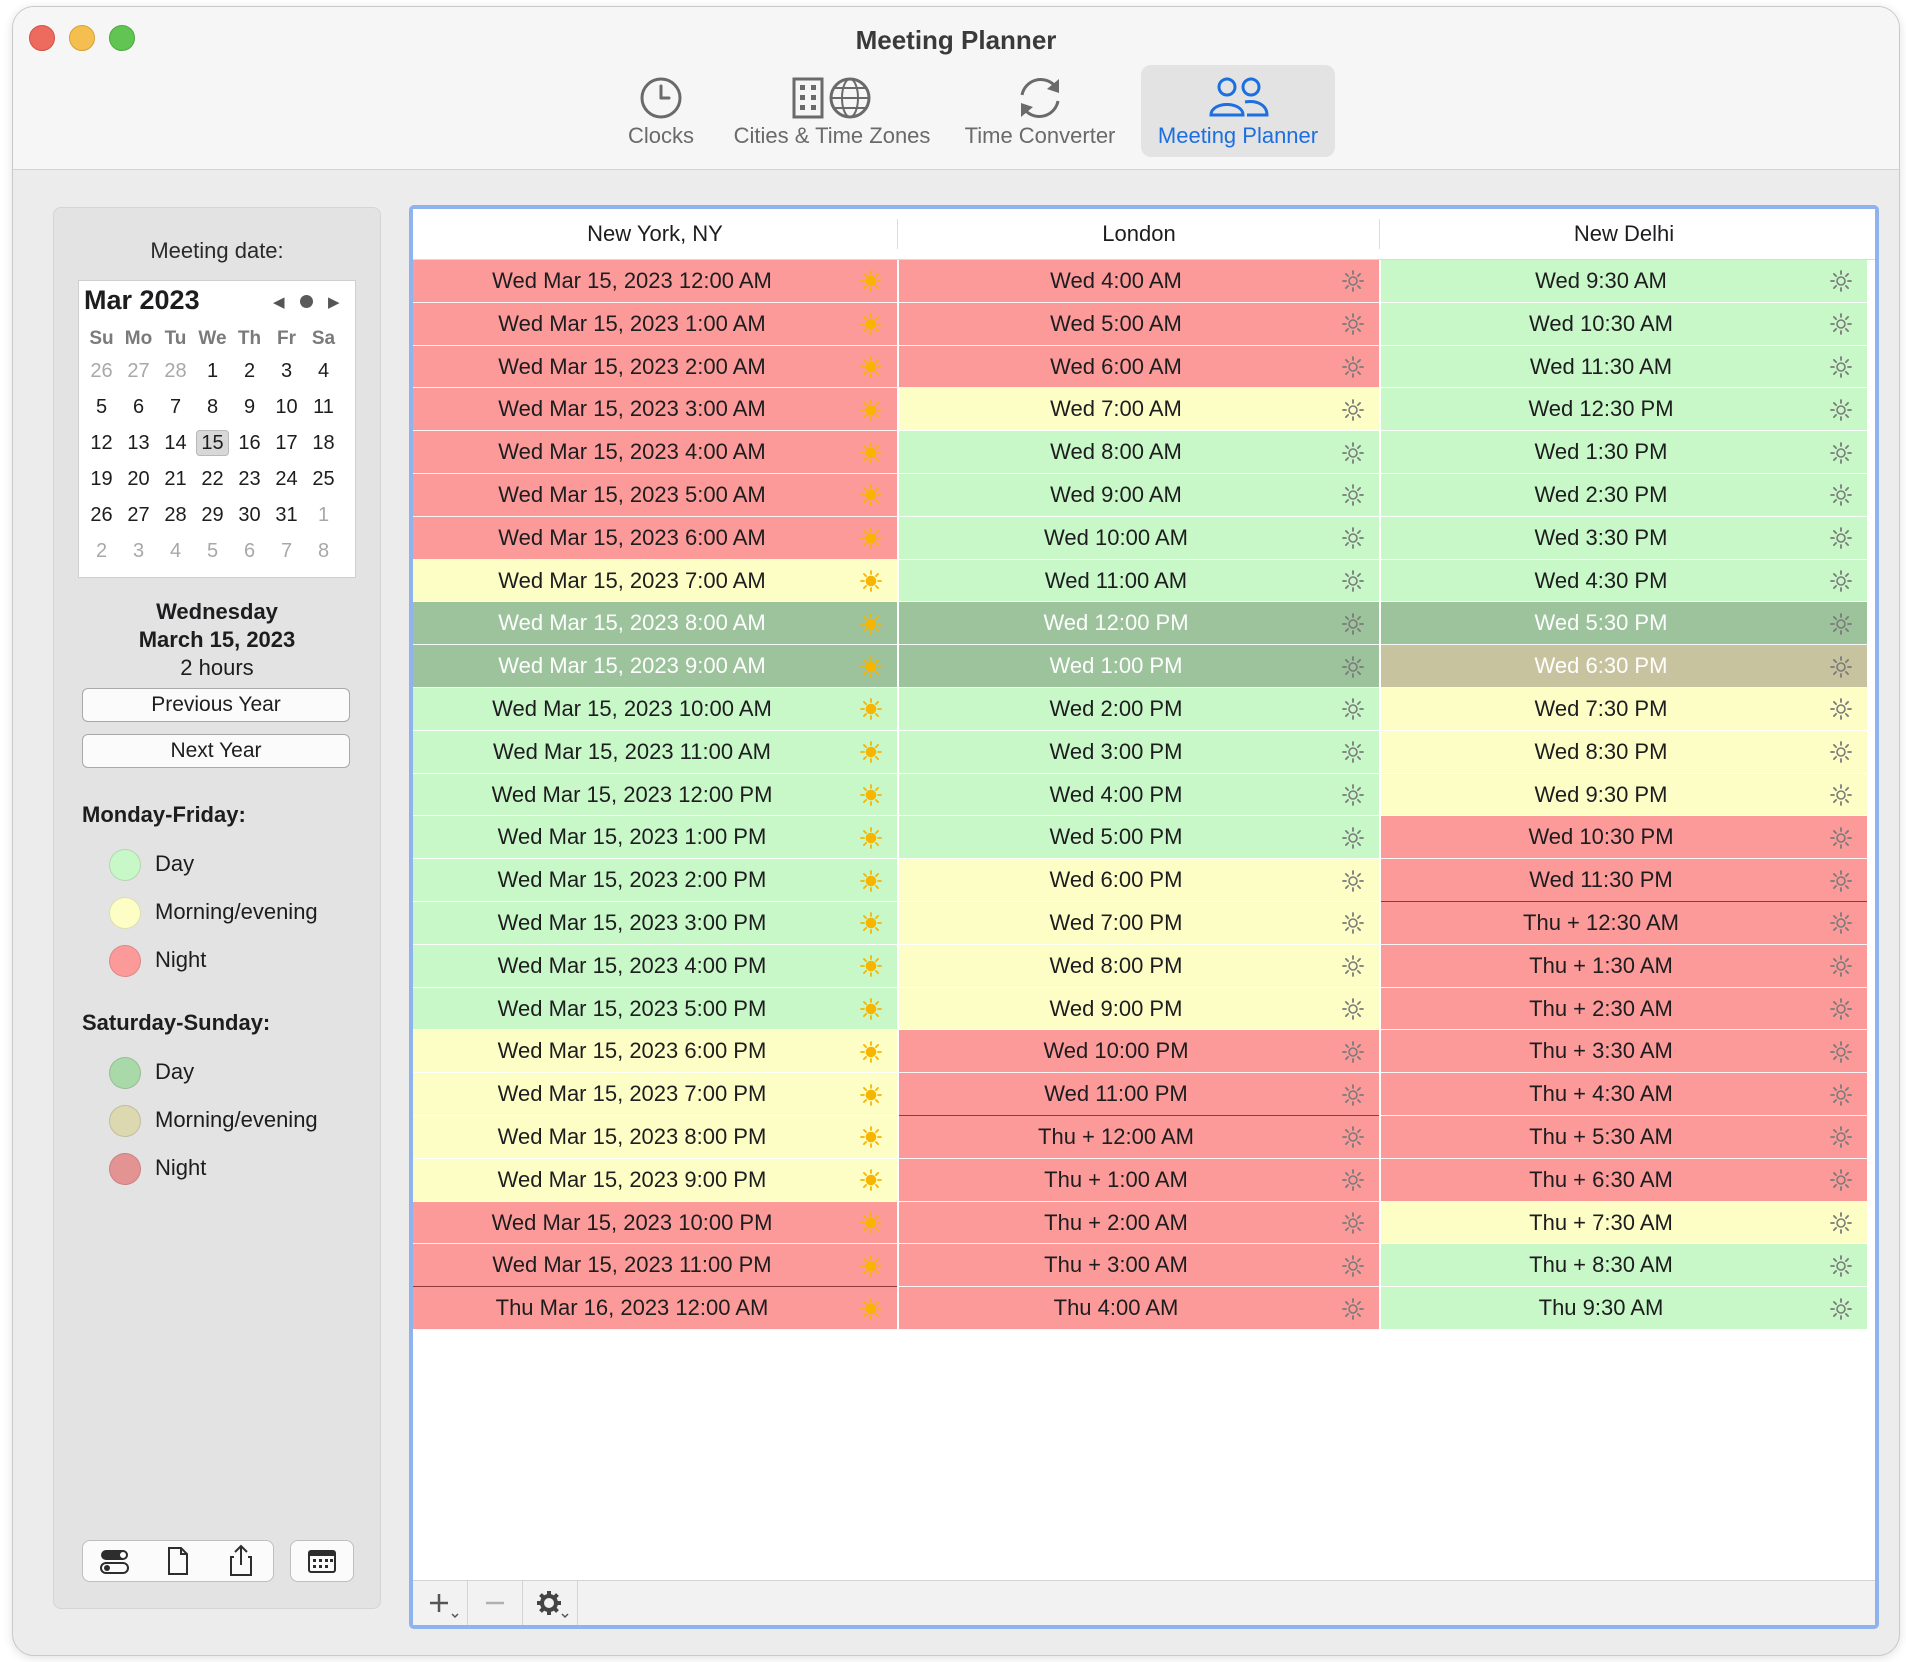 The width and height of the screenshot is (1906, 1662). What do you see at coordinates (1624, 1308) in the screenshot?
I see `time-cell-new-delhi: Thu 9:30 AM` at bounding box center [1624, 1308].